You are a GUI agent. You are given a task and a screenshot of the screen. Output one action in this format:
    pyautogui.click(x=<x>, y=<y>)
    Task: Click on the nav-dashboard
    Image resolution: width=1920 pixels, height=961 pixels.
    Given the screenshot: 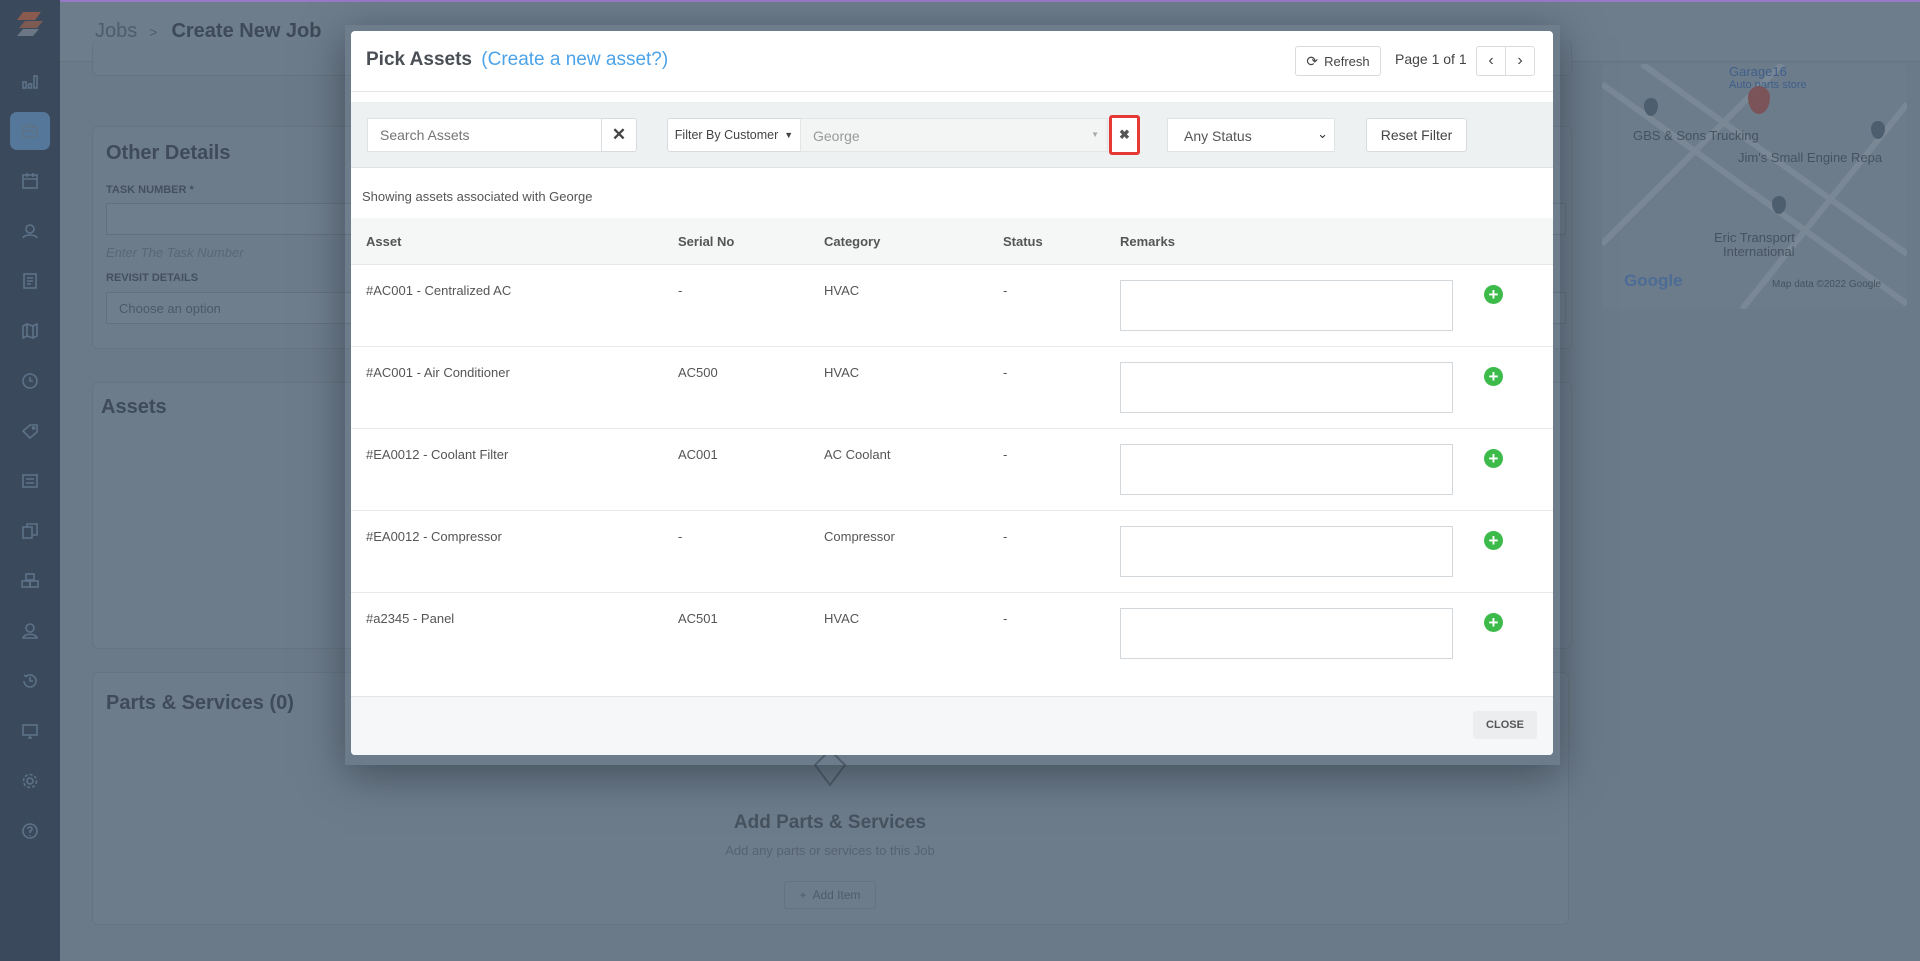 What is the action you would take?
    pyautogui.click(x=30, y=81)
    